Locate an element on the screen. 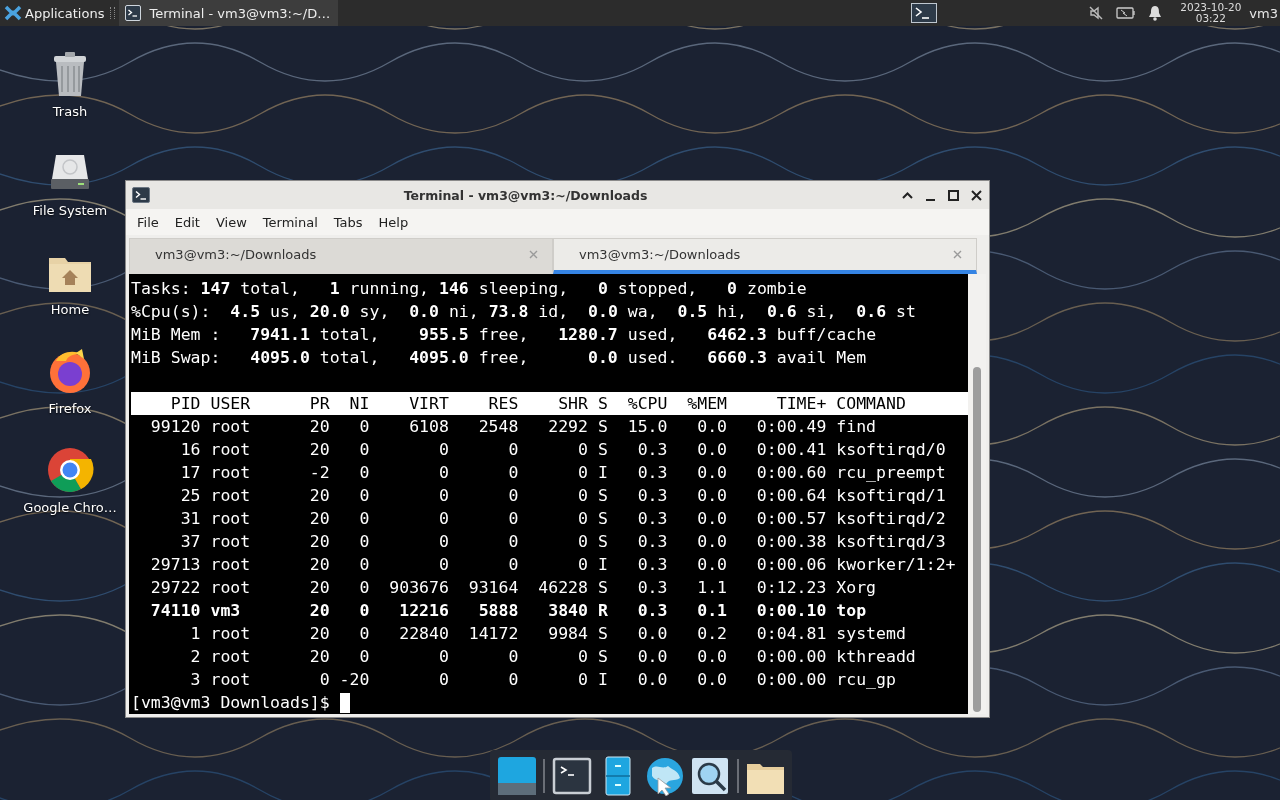  icon-label: Home is located at coordinates (70, 309).